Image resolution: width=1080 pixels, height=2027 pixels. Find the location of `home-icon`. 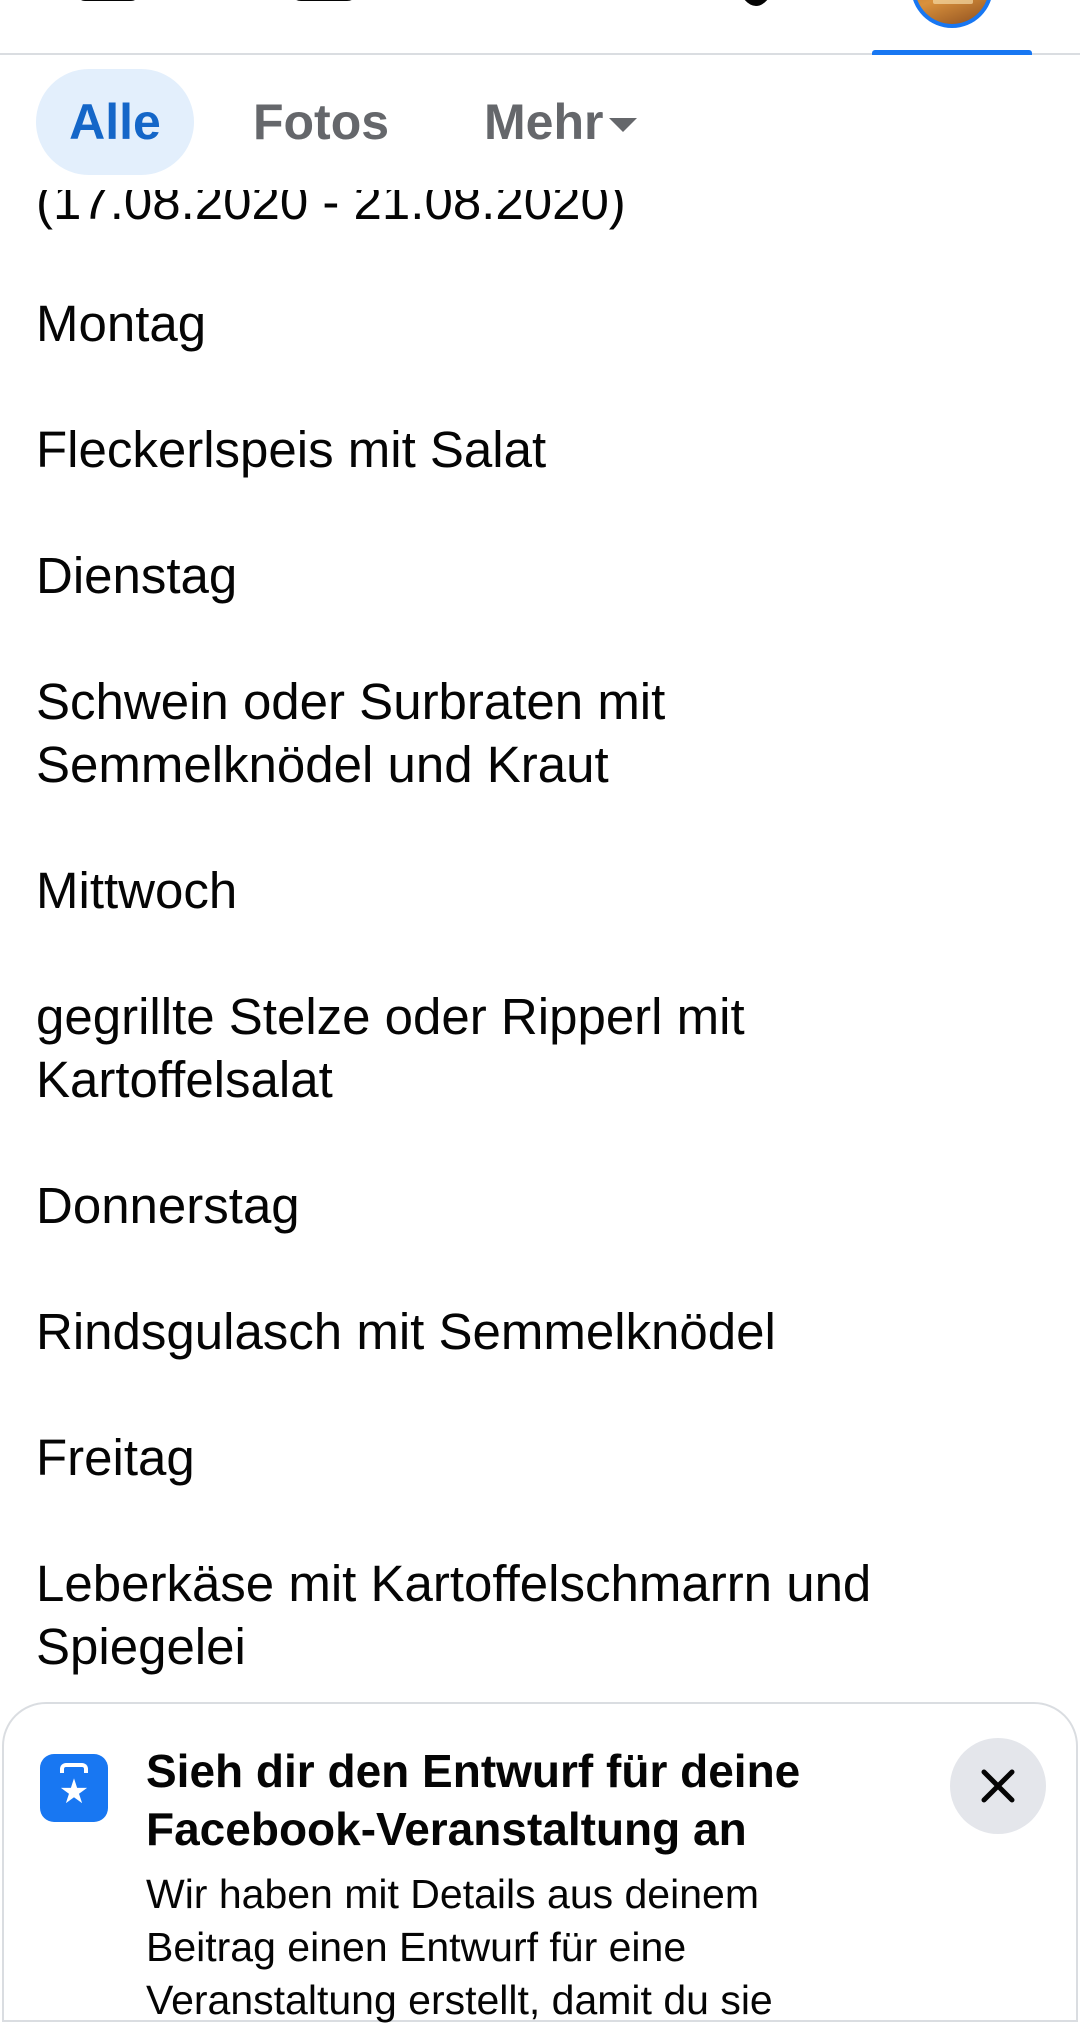

home-icon is located at coordinates (108, 0).